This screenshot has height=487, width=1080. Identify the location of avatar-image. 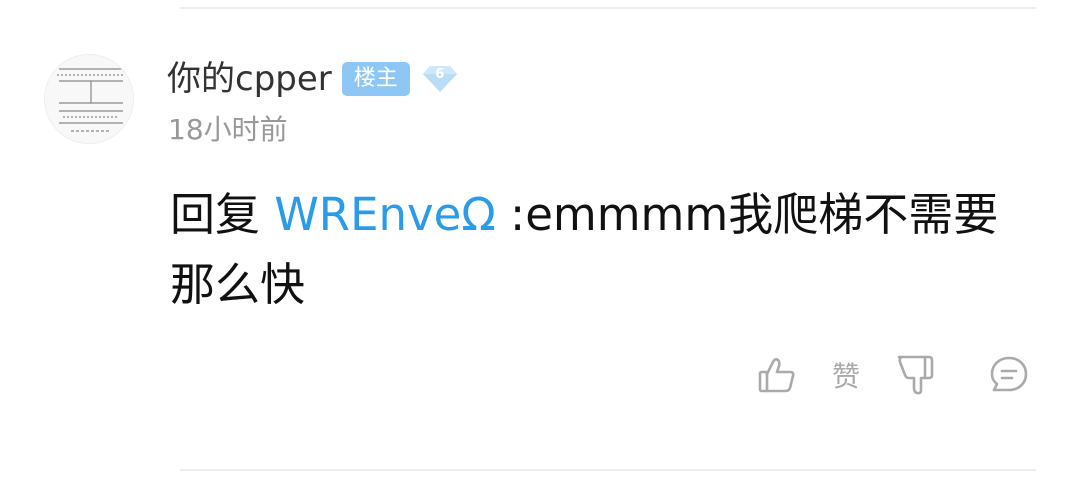
(89, 99).